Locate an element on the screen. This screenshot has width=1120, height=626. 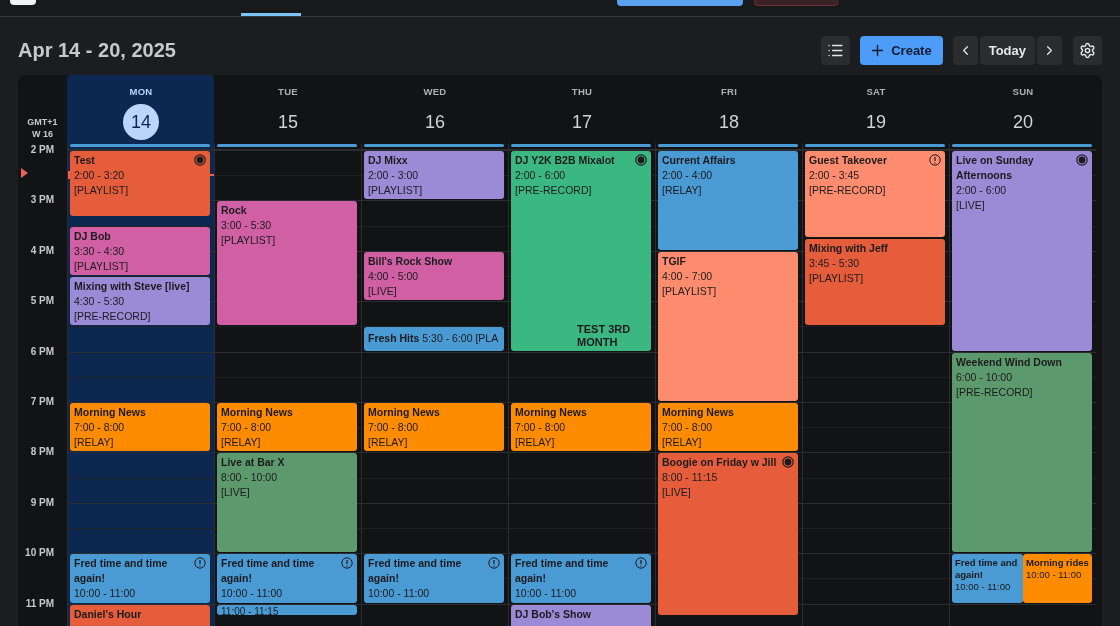
logo-icon is located at coordinates (23, 2).